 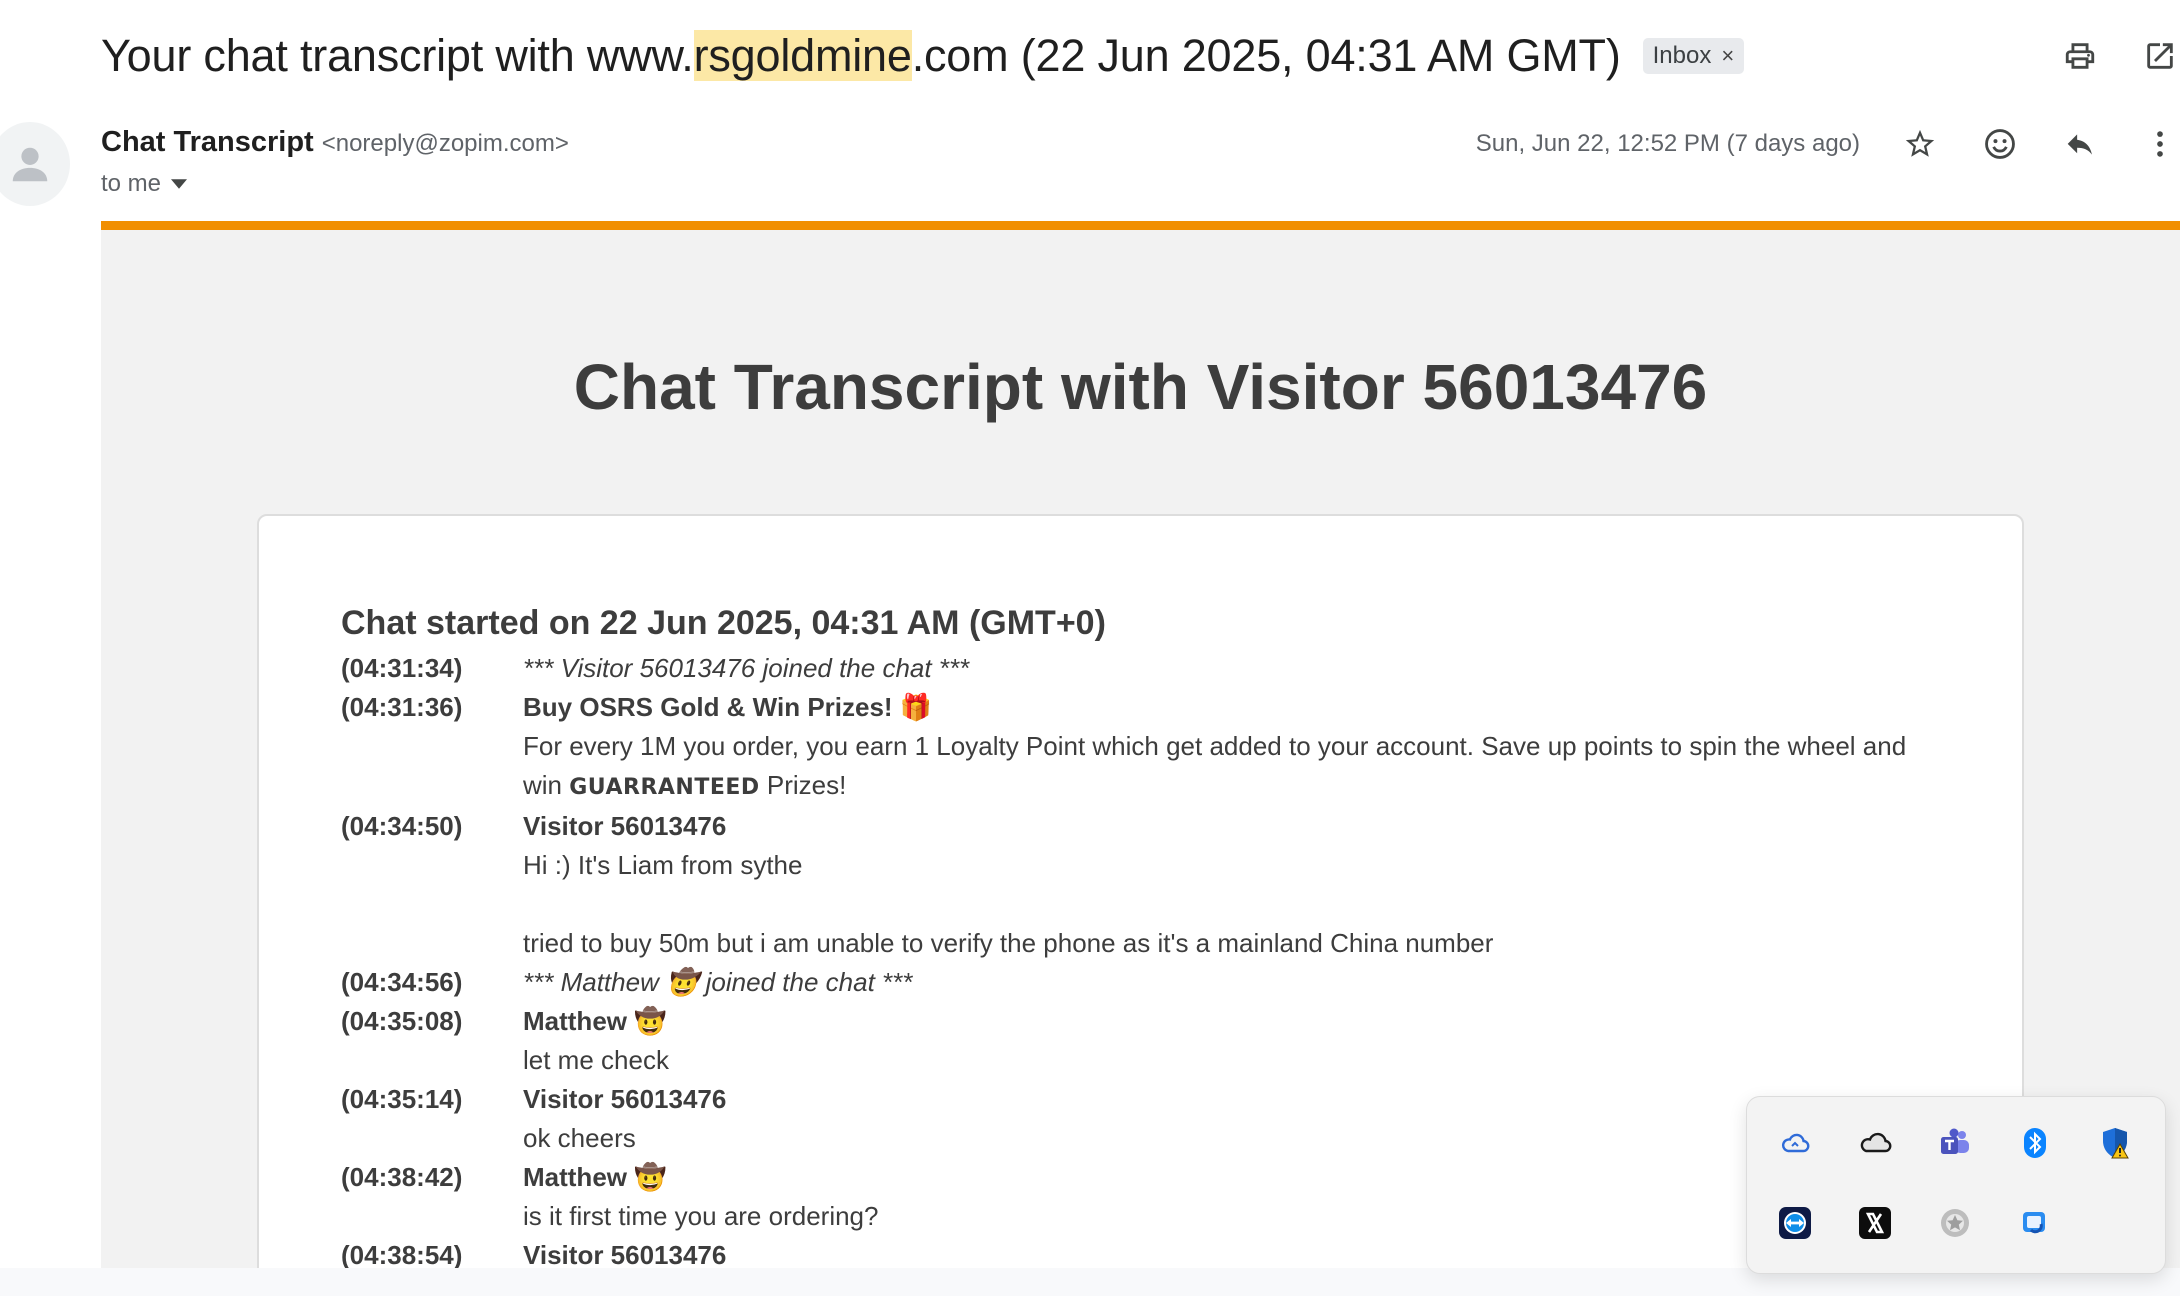 What do you see at coordinates (2000, 144) in the screenshot?
I see `emoji-icon` at bounding box center [2000, 144].